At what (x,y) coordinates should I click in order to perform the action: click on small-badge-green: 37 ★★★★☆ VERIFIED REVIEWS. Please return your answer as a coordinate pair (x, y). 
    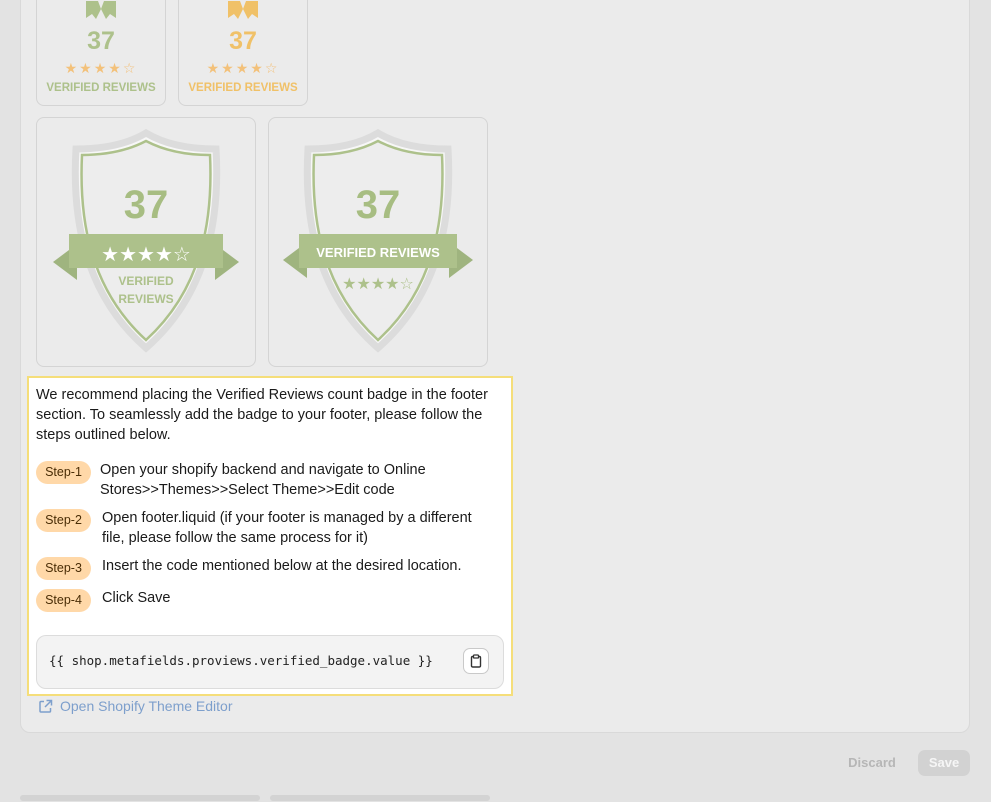
    Looking at the image, I should click on (101, 53).